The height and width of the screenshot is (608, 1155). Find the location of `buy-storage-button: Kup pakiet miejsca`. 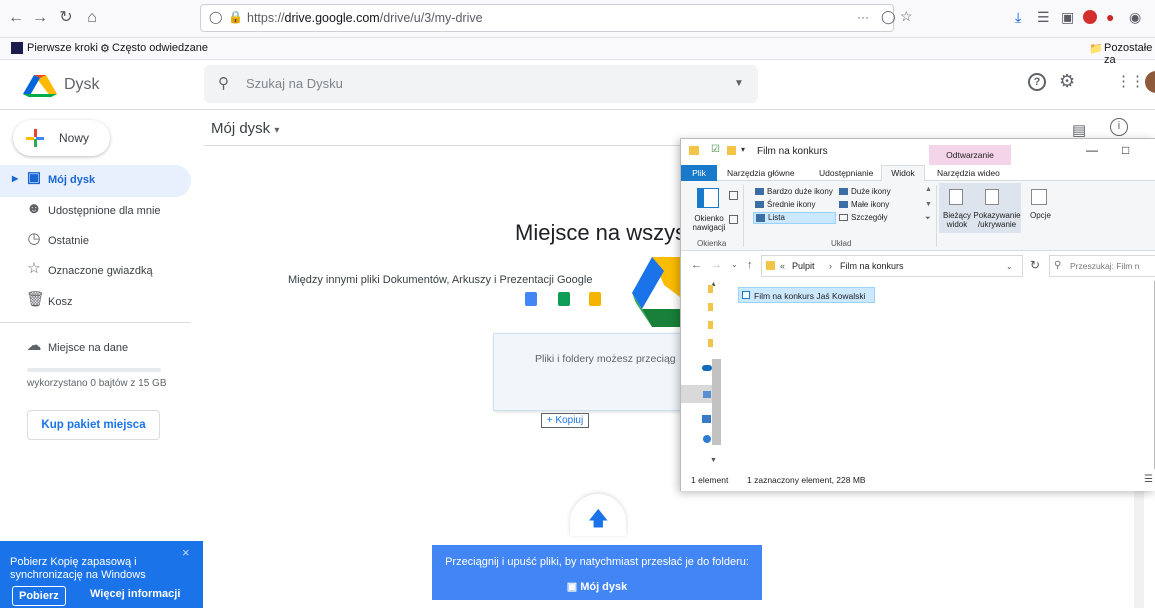

buy-storage-button: Kup pakiet miejsca is located at coordinates (93, 425).